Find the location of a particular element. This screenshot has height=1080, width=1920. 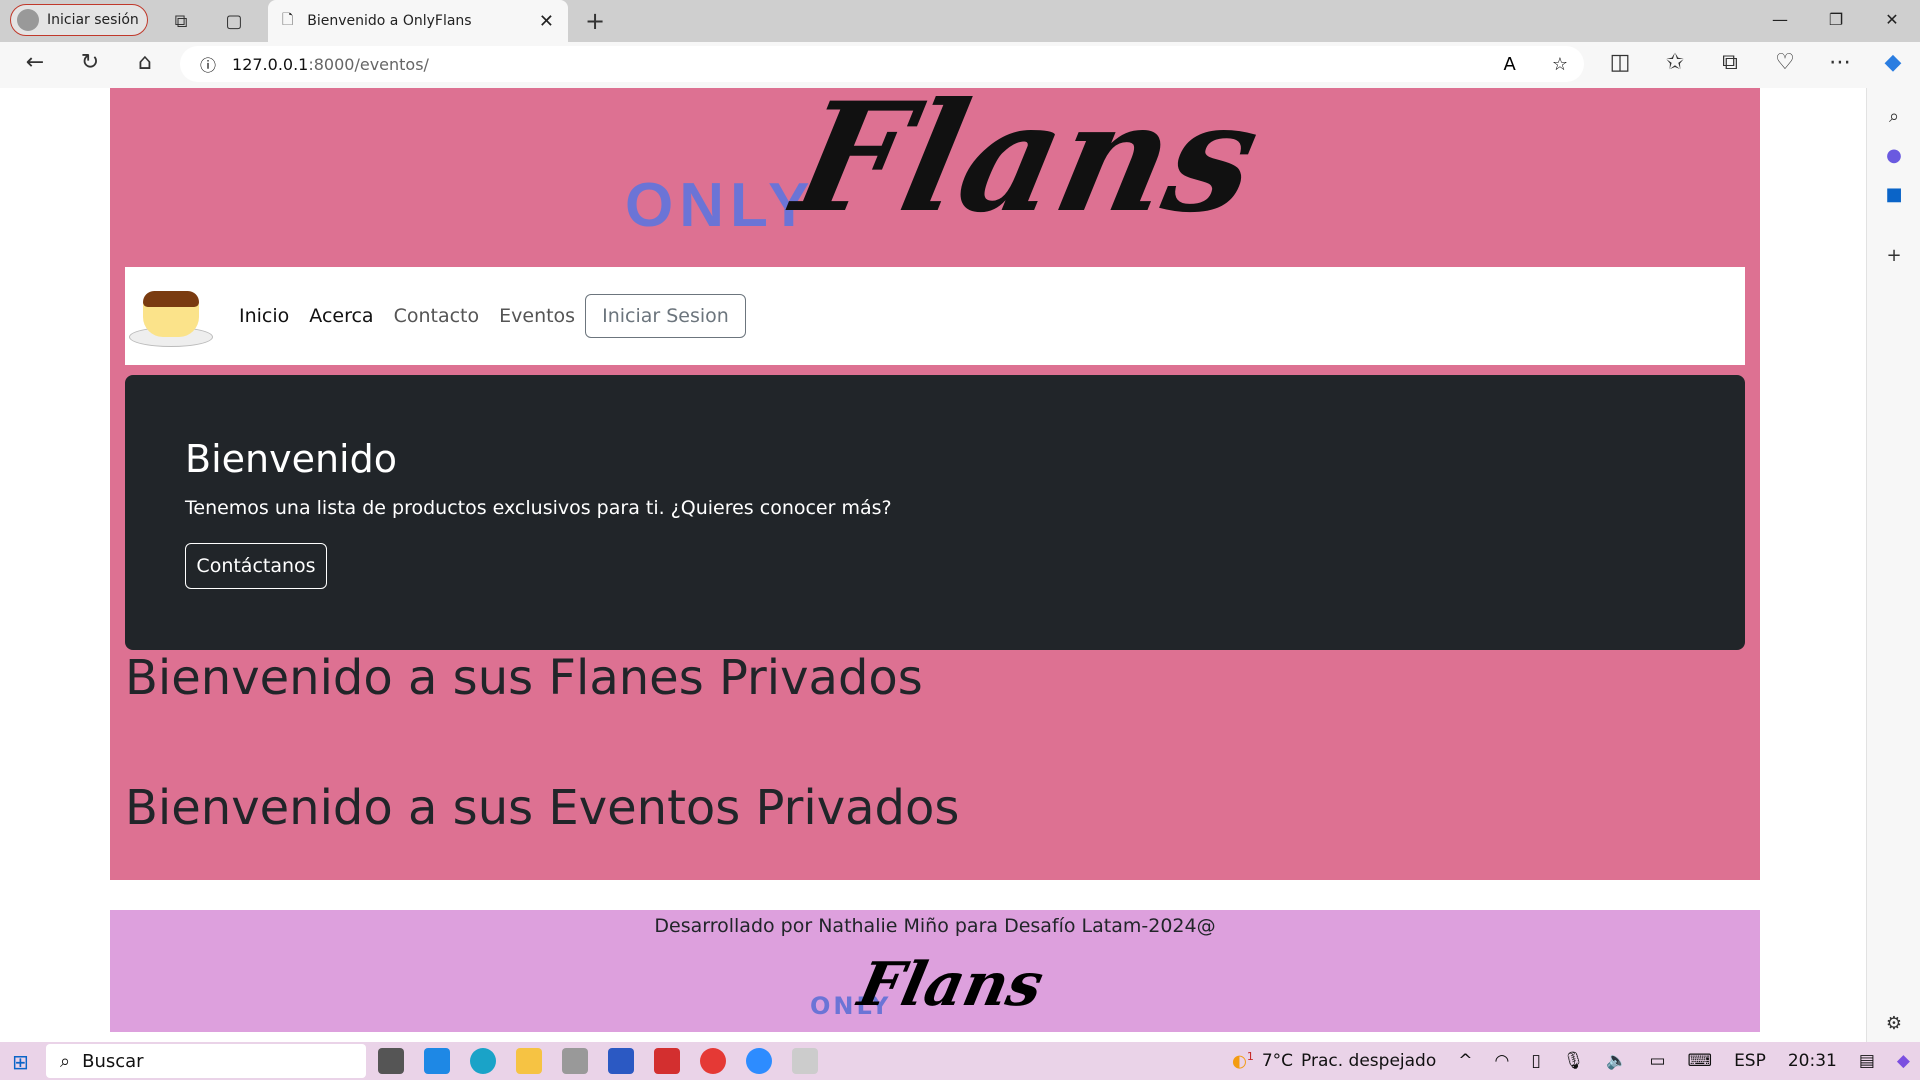

split-screen-icon: ◫ is located at coordinates (1620, 62).